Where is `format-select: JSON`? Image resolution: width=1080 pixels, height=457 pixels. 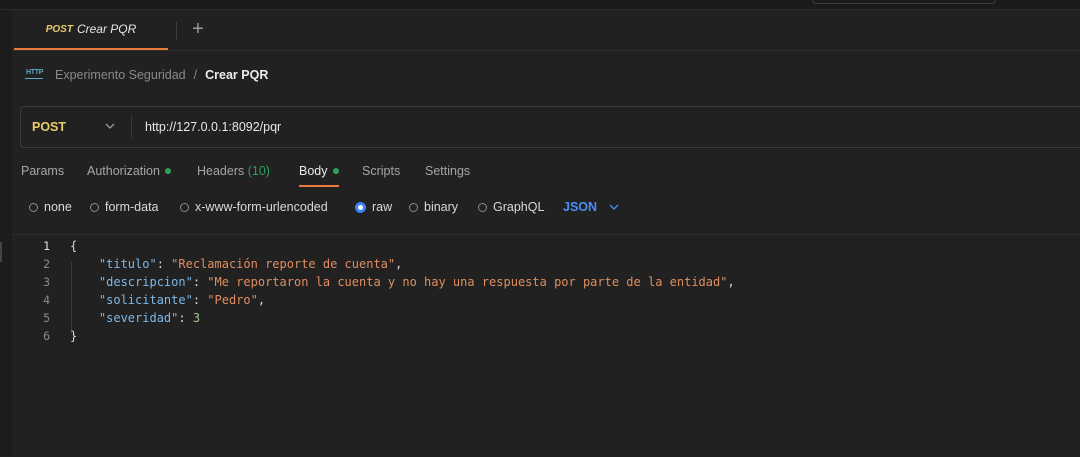 format-select: JSON is located at coordinates (580, 207).